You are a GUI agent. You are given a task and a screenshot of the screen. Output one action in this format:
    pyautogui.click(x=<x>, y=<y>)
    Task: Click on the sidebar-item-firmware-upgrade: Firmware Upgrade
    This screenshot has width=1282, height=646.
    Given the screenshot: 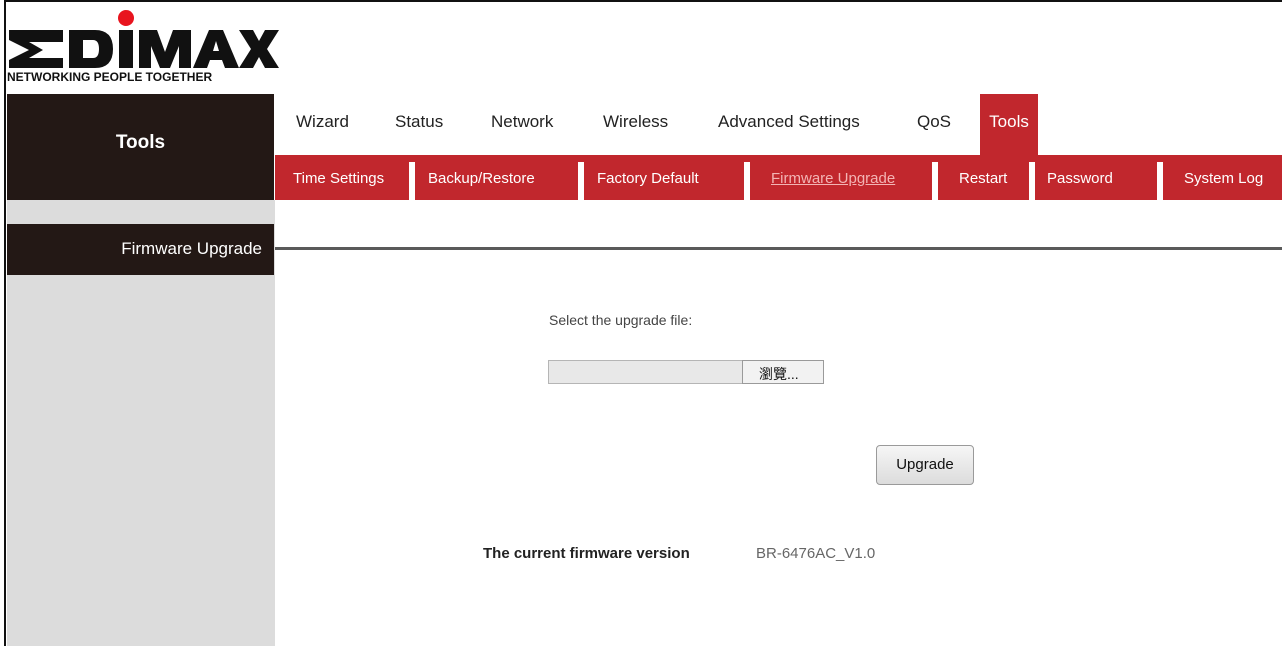 What is the action you would take?
    pyautogui.click(x=140, y=249)
    